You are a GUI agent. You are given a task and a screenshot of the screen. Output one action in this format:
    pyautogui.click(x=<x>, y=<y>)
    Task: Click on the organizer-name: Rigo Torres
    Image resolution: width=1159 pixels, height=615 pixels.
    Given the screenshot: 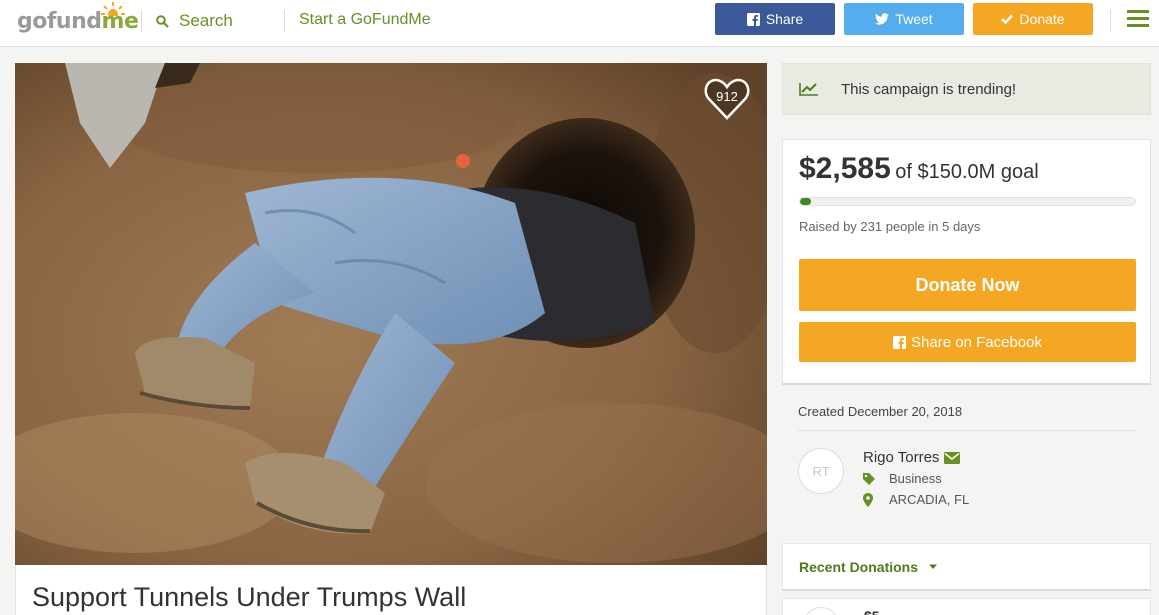 What is the action you would take?
    pyautogui.click(x=901, y=457)
    